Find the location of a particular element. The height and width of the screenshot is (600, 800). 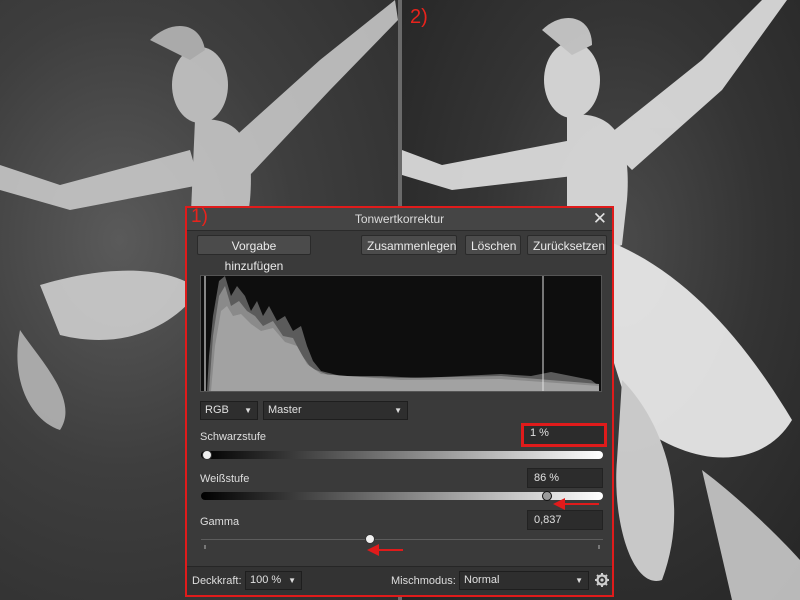

black-level-field: 1 % is located at coordinates (564, 435).